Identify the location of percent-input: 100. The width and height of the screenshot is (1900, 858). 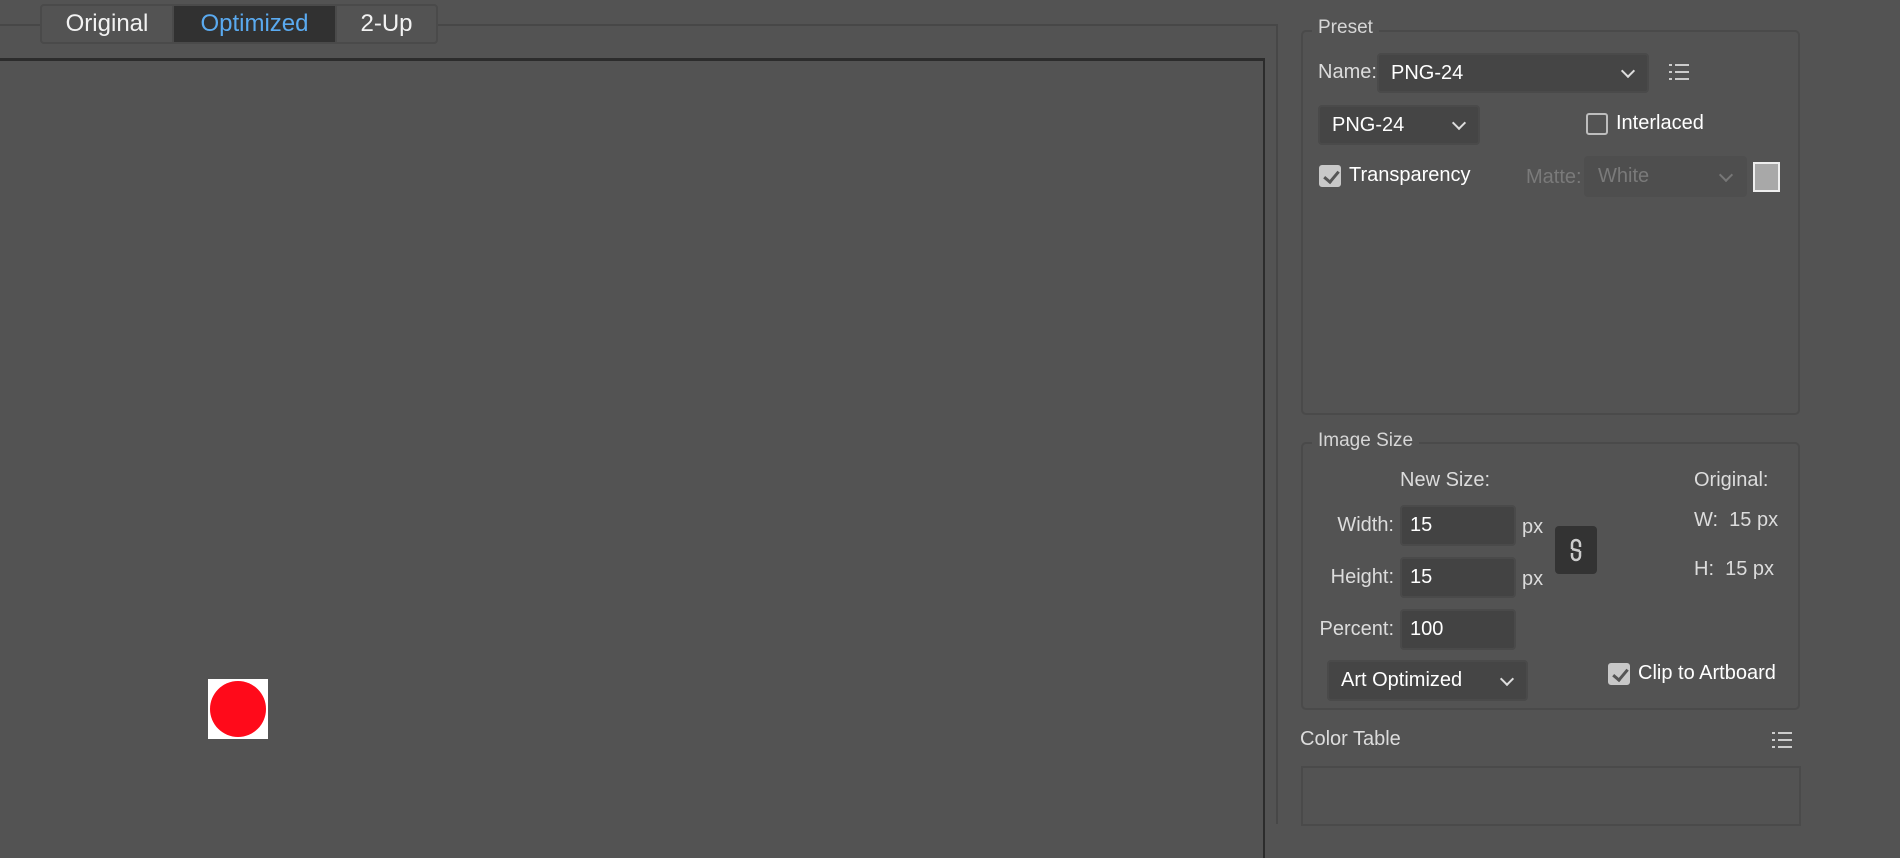
(1458, 629).